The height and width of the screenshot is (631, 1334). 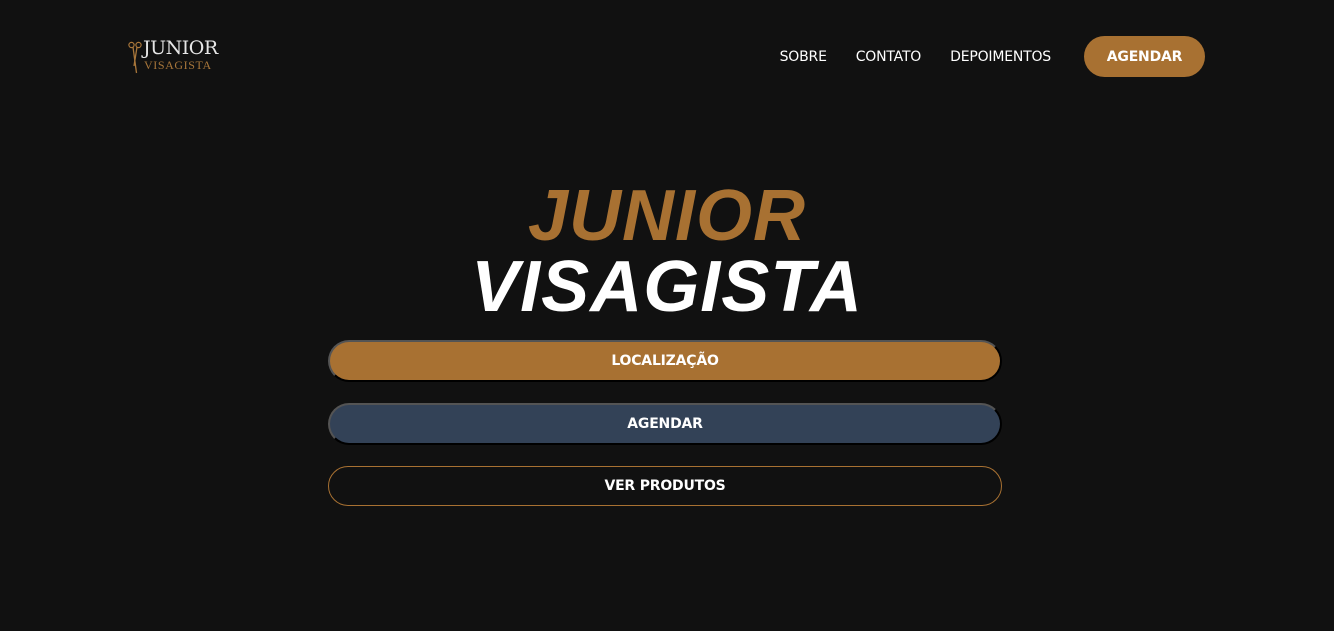 What do you see at coordinates (665, 424) in the screenshot?
I see `schedule-button: AGENDAR` at bounding box center [665, 424].